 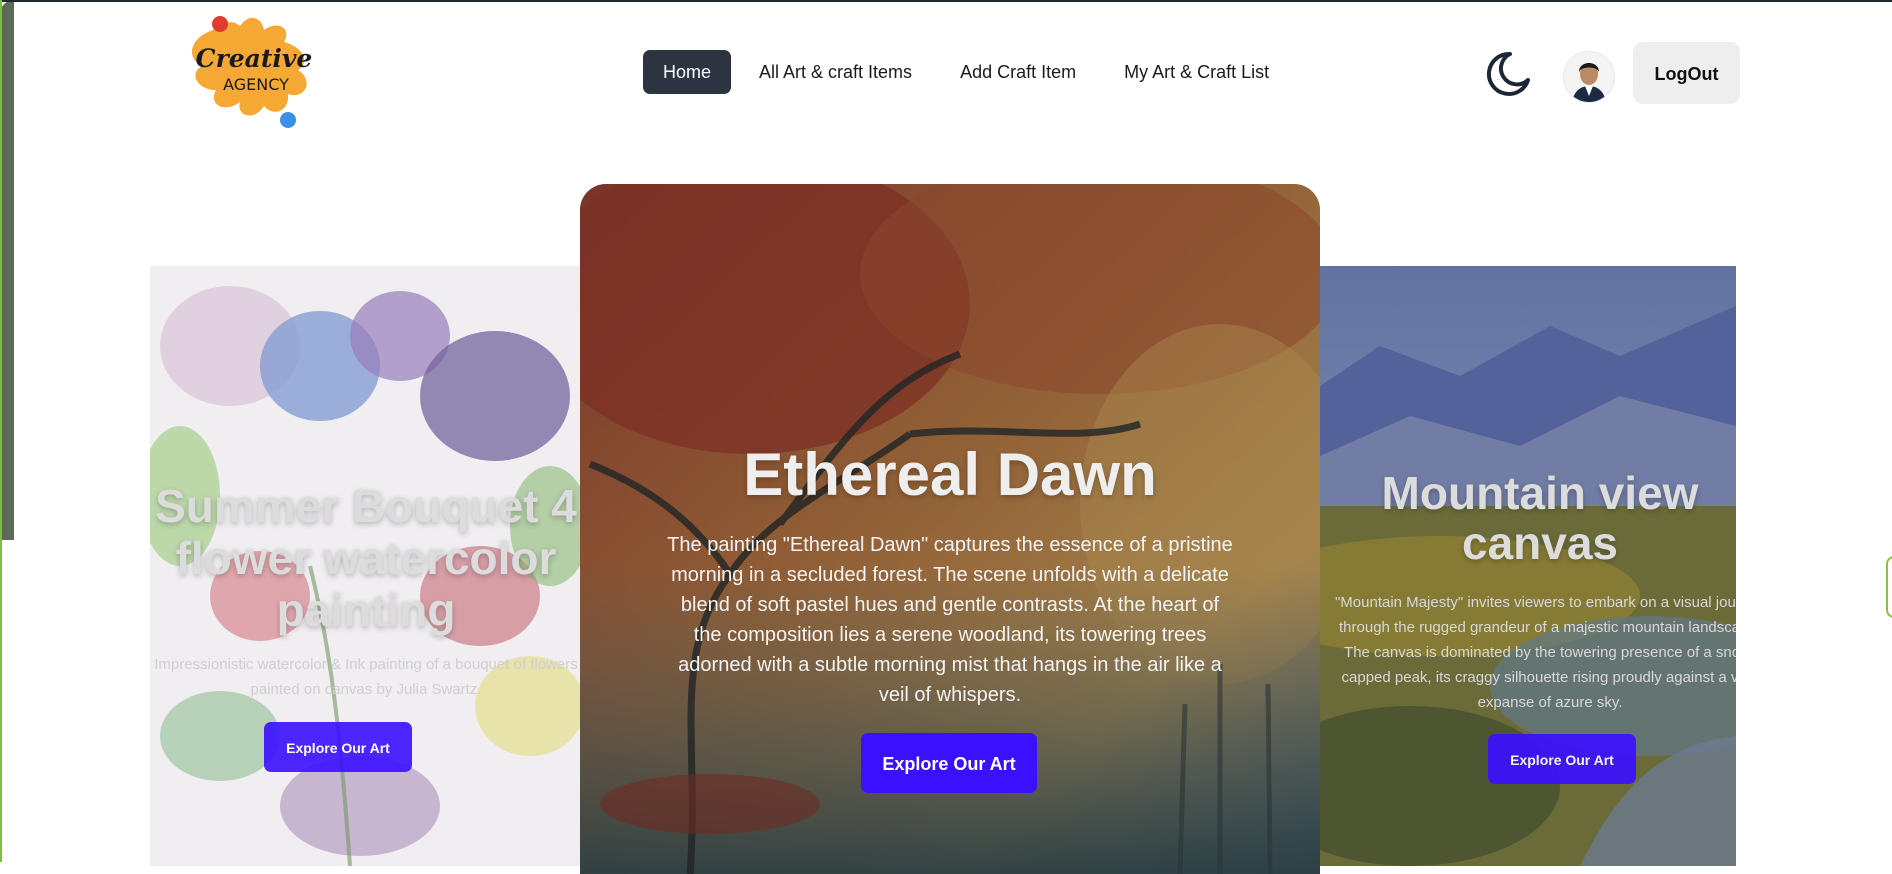 What do you see at coordinates (1889, 587) in the screenshot?
I see `side-panel-handle` at bounding box center [1889, 587].